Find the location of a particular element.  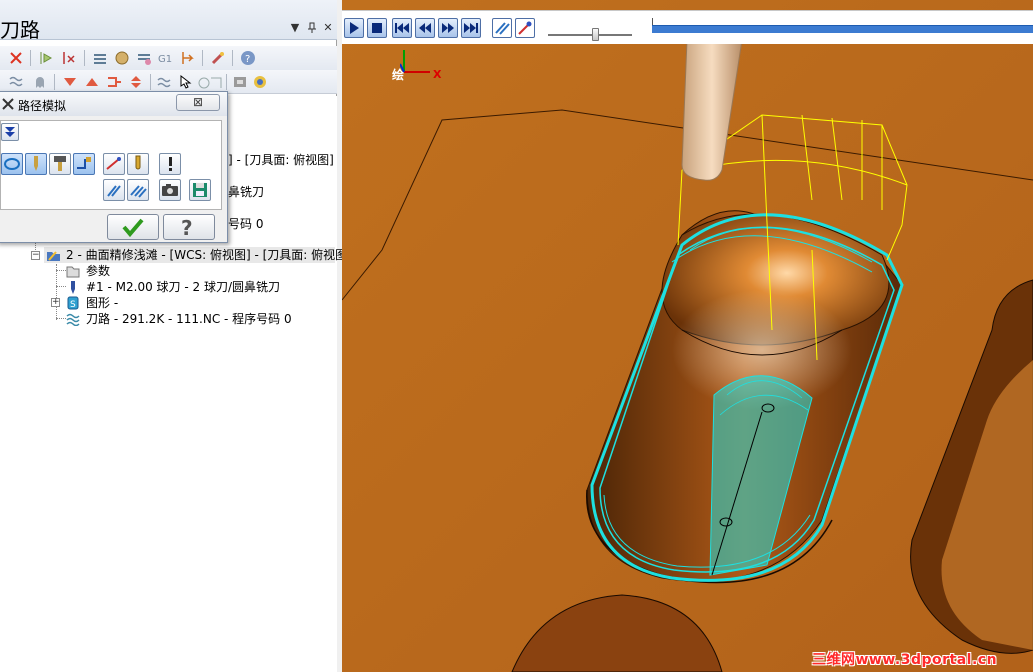

panel-header: 刀路 ▼ ✕ is located at coordinates (168, 21).